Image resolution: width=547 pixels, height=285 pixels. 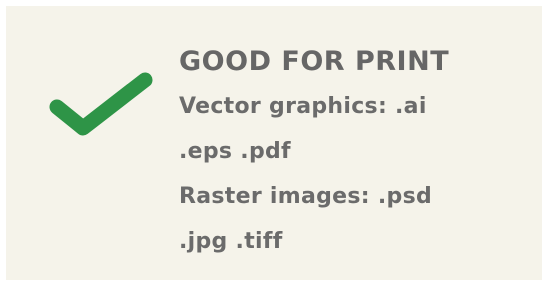 What do you see at coordinates (303, 106) in the screenshot?
I see `text-line-vector: Vector graphics: .ai` at bounding box center [303, 106].